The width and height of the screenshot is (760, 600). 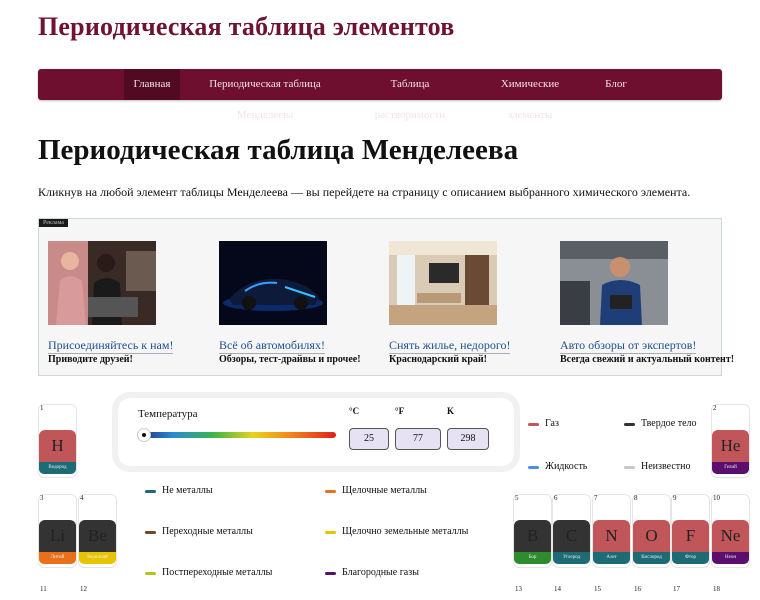 I want to click on temperature-slider-handle, so click(x=143, y=435).